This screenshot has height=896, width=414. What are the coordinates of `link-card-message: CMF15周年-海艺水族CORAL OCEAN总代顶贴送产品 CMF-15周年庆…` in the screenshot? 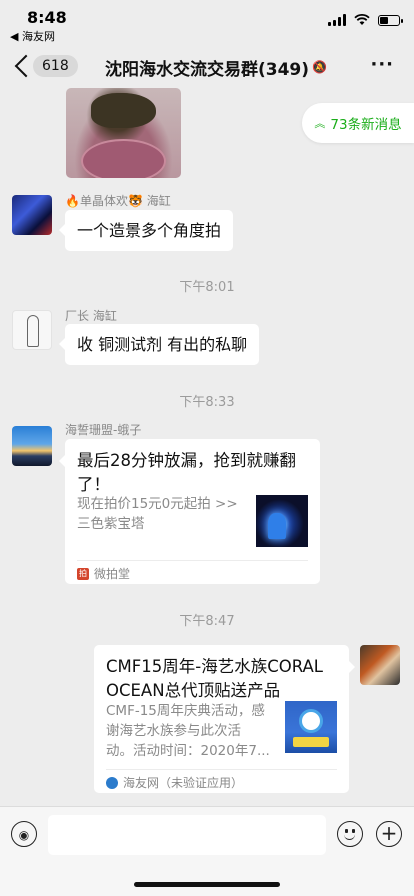 It's located at (224, 719).